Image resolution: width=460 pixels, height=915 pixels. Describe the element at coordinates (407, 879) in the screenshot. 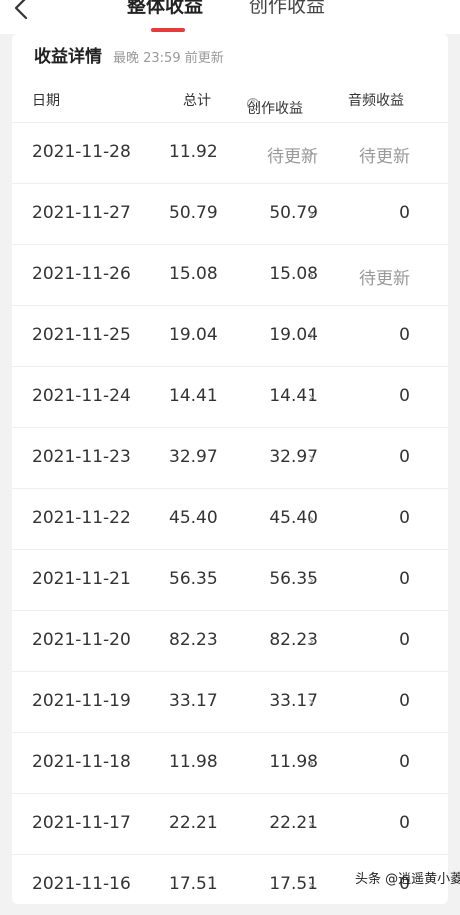

I see `watermark: 头条 @逍遥黄小菱` at that location.